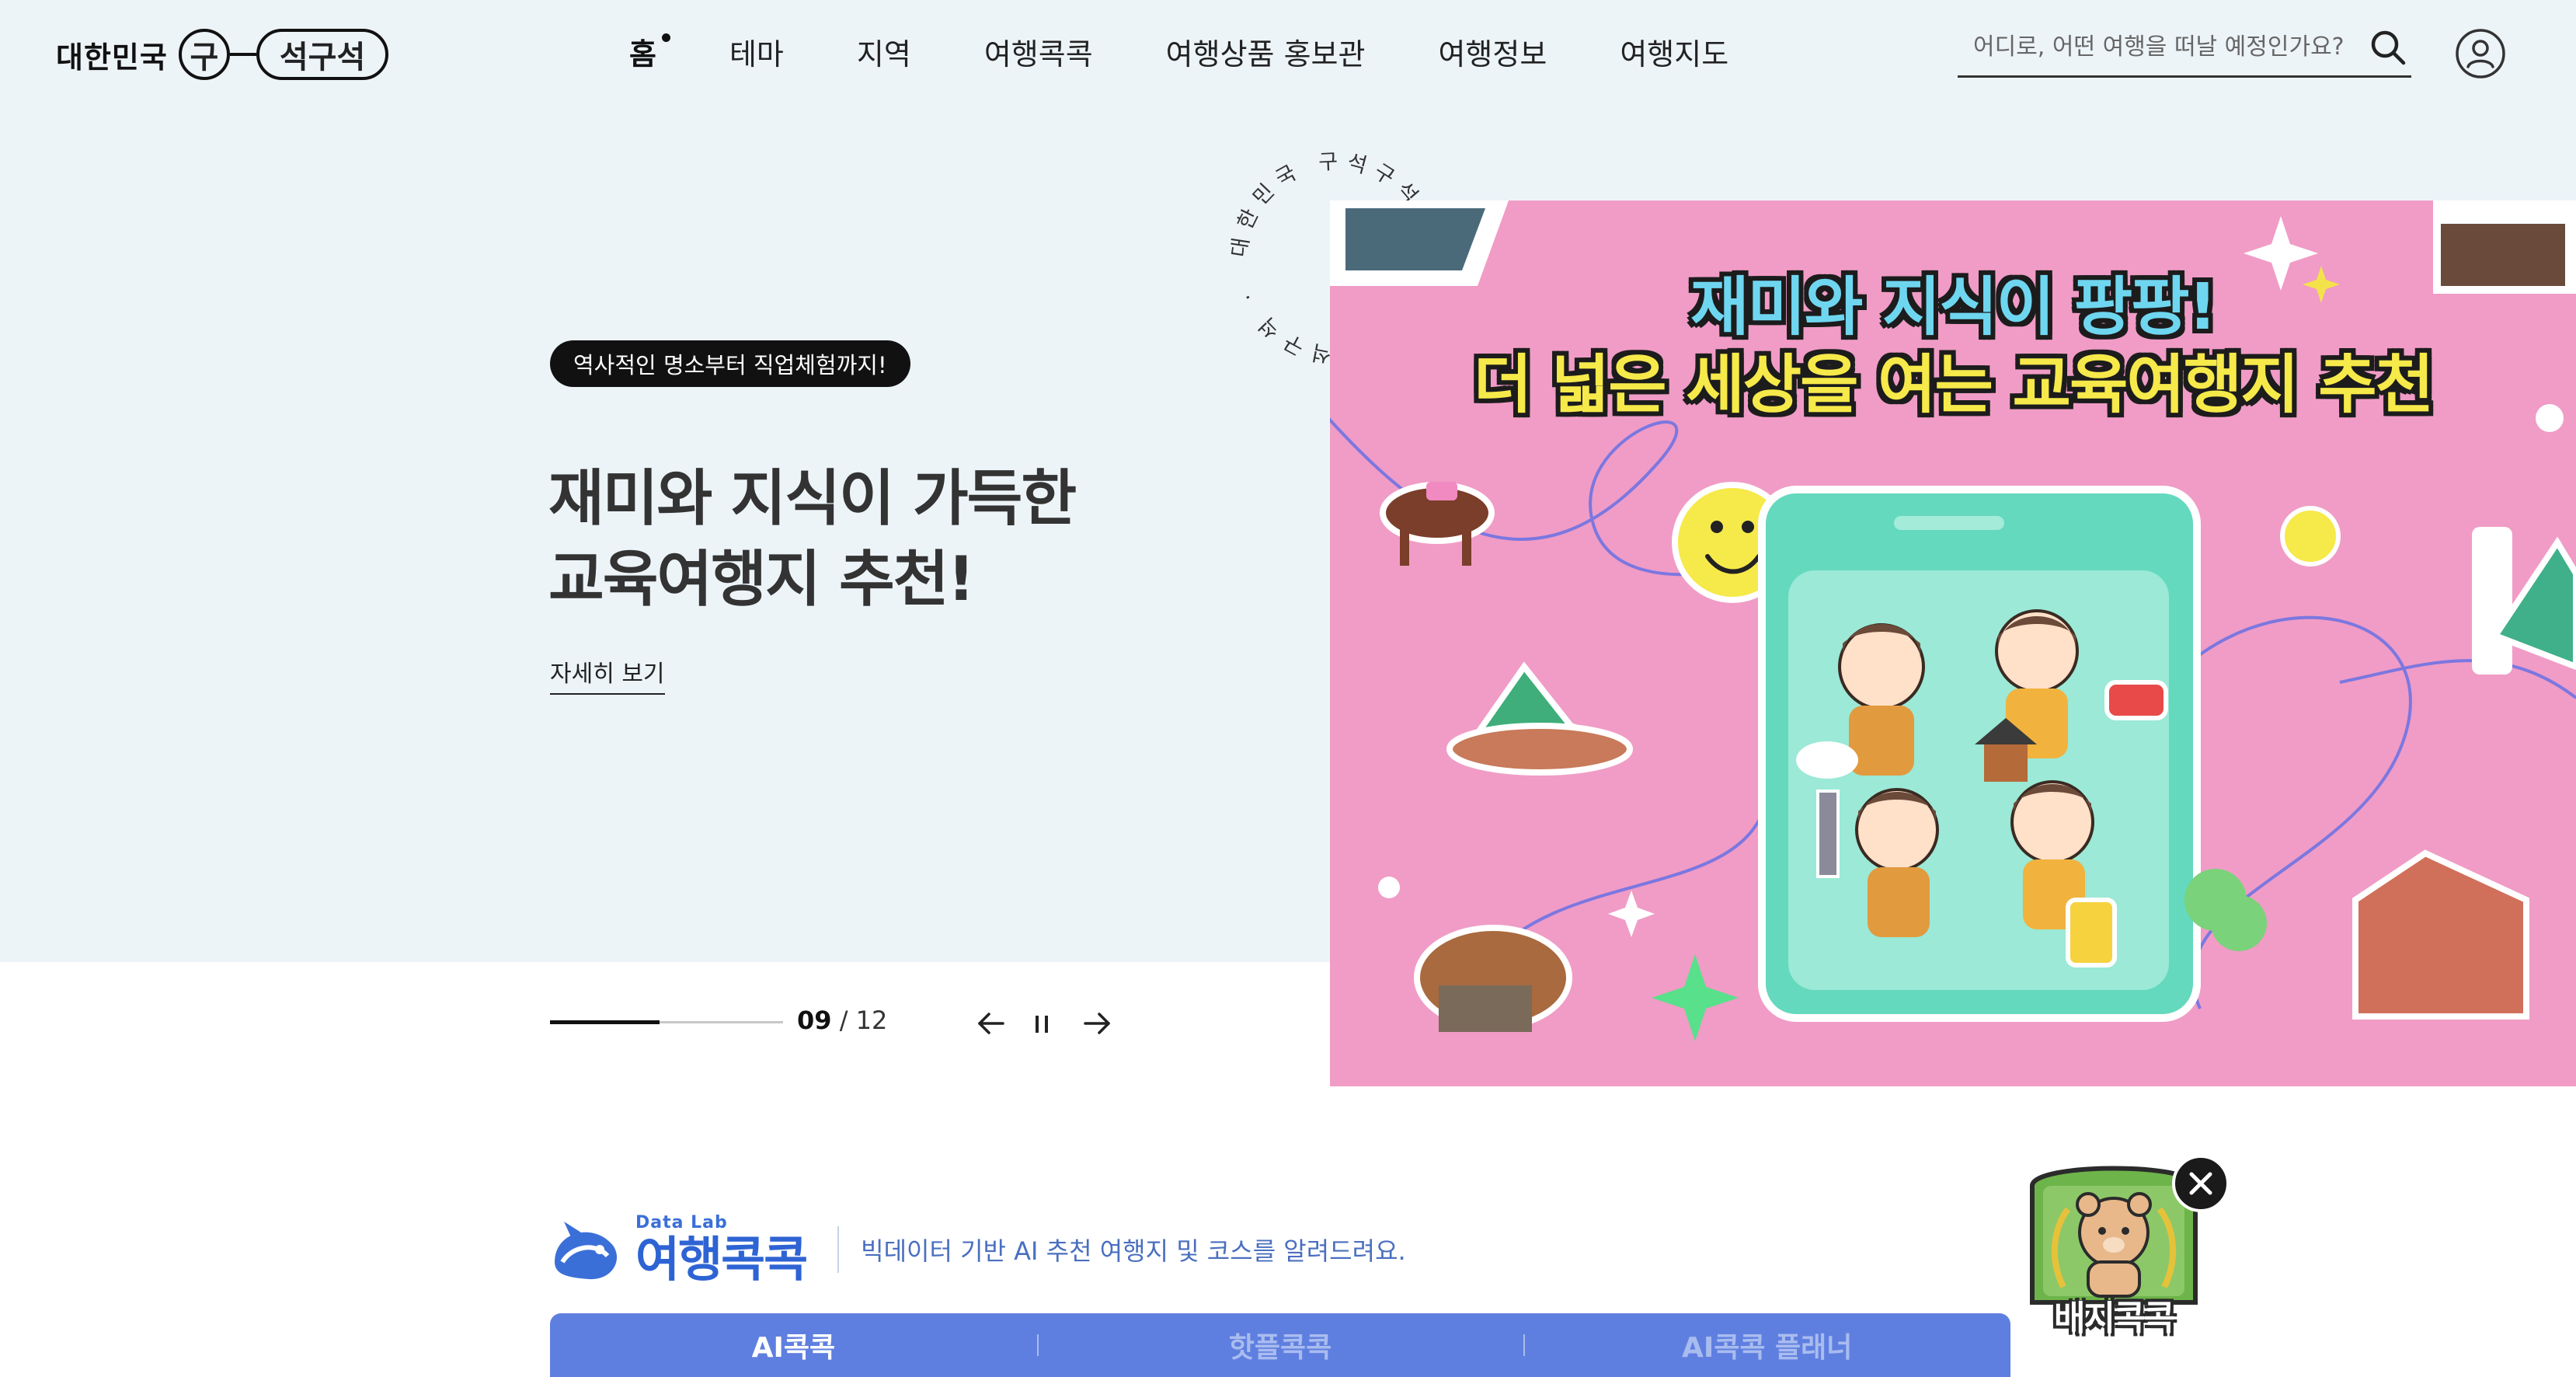  Describe the element at coordinates (1674, 51) in the screenshot. I see `nav-item-travel-map: 여행지도` at that location.